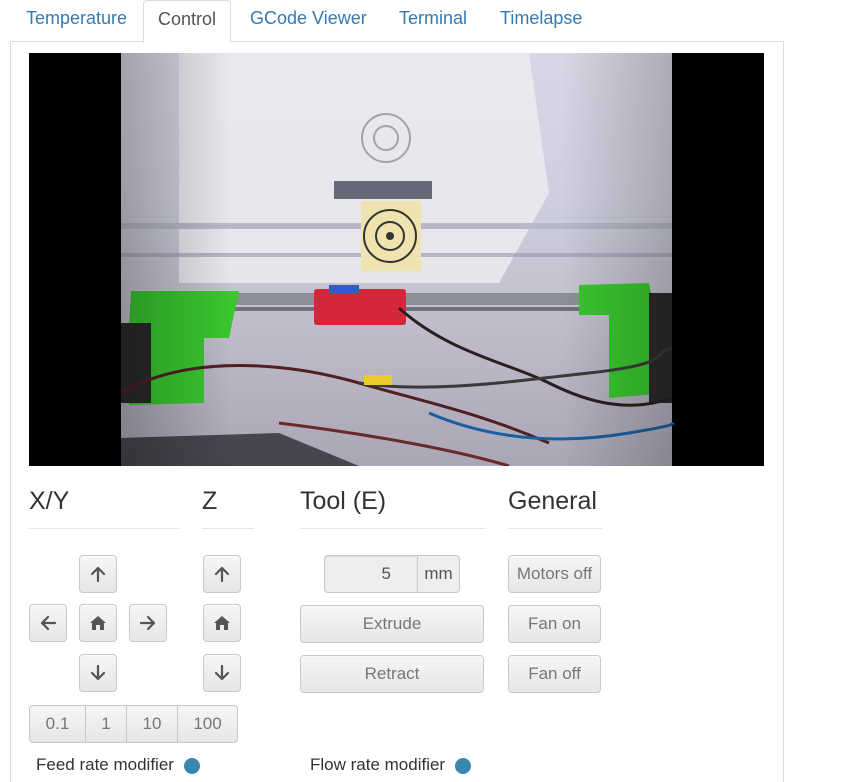  I want to click on motors-off-button: Motors off, so click(554, 574).